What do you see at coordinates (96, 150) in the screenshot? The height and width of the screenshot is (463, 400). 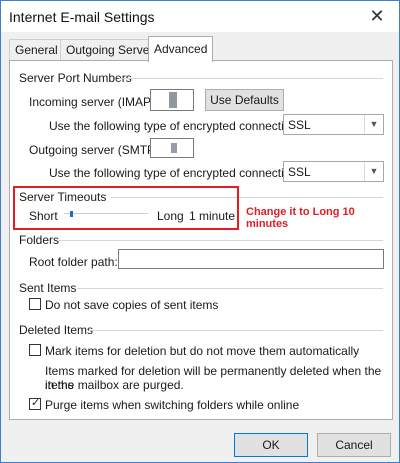 I see `outgoing-server-label: Outgoing server (SMTP):` at bounding box center [96, 150].